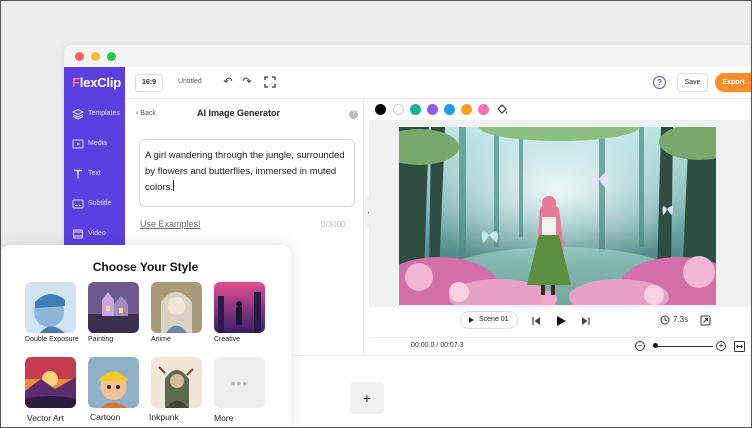  I want to click on duration-display: 7.3s, so click(674, 320).